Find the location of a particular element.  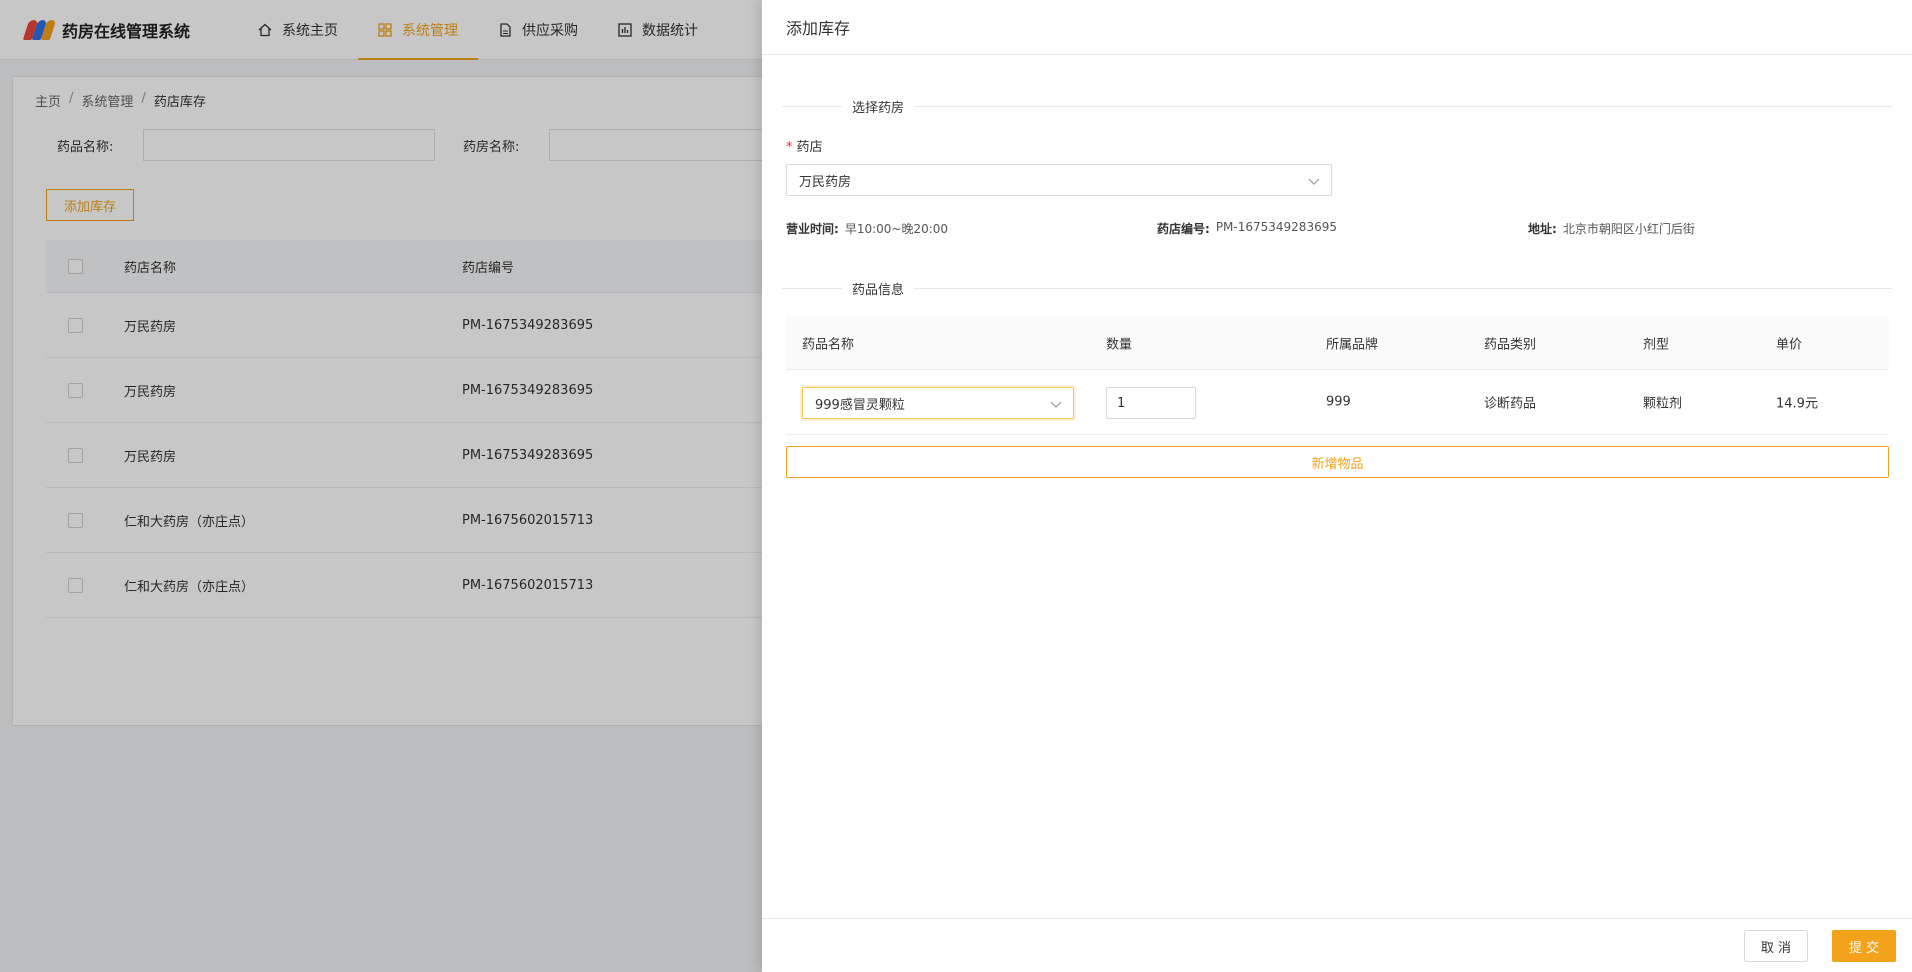

cell-brand: 999 is located at coordinates (1338, 402).